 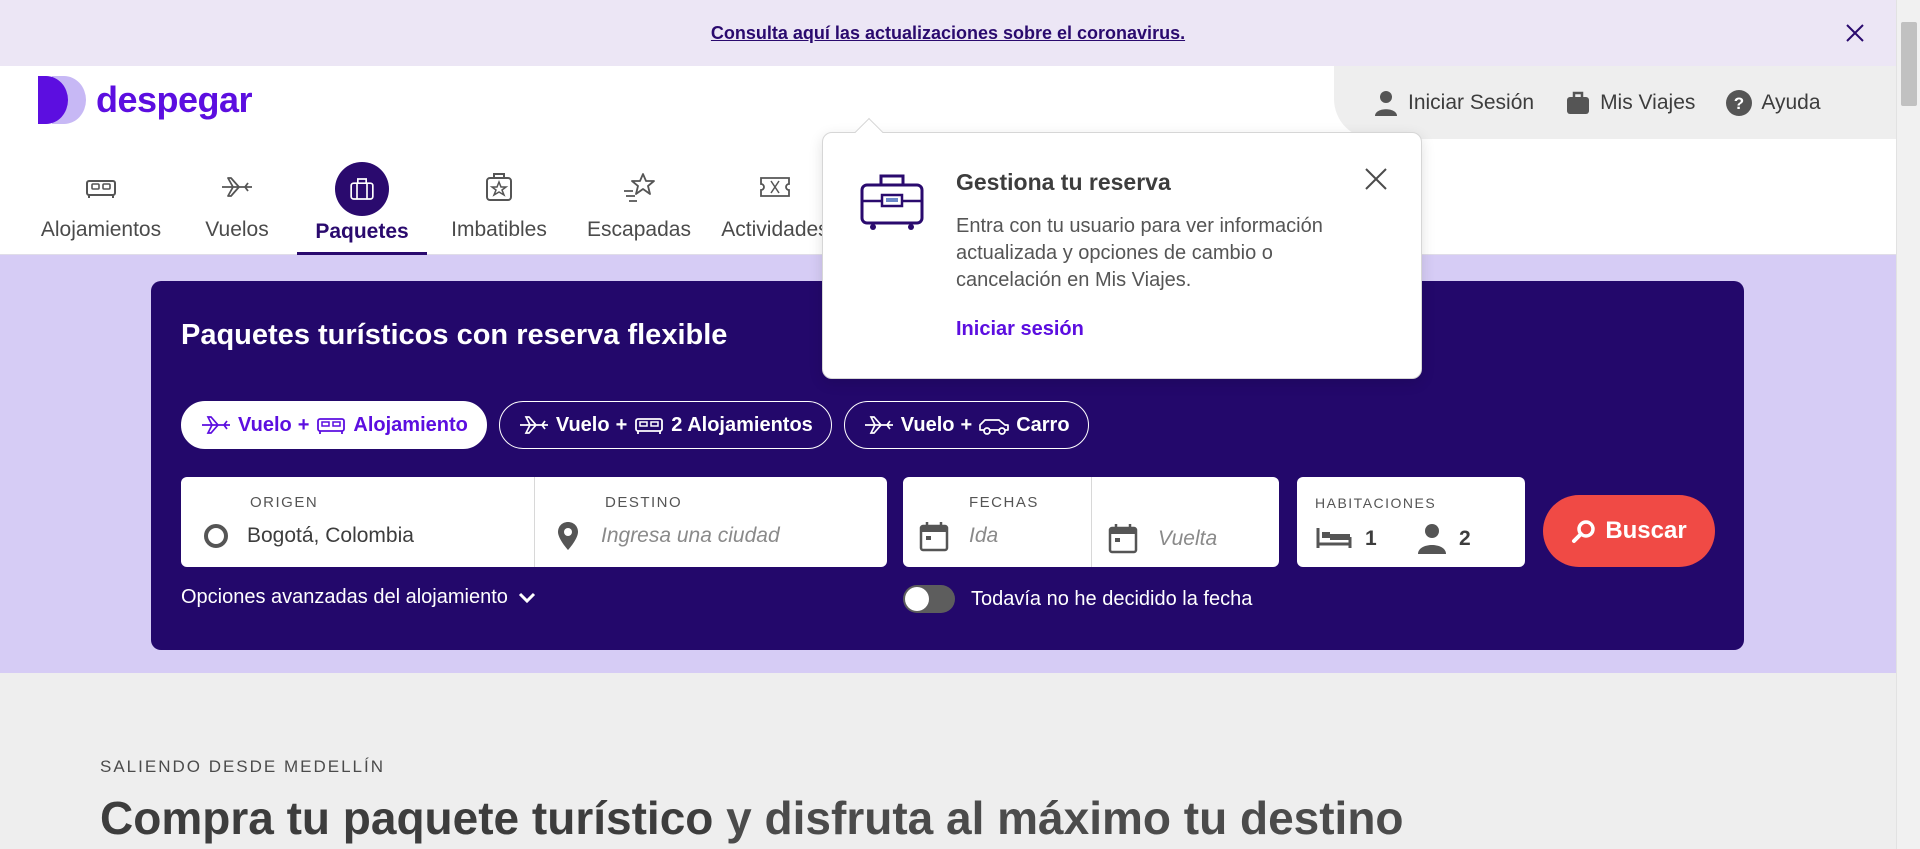 What do you see at coordinates (499, 206) in the screenshot?
I see `tab-imbatibles: Imbatibles` at bounding box center [499, 206].